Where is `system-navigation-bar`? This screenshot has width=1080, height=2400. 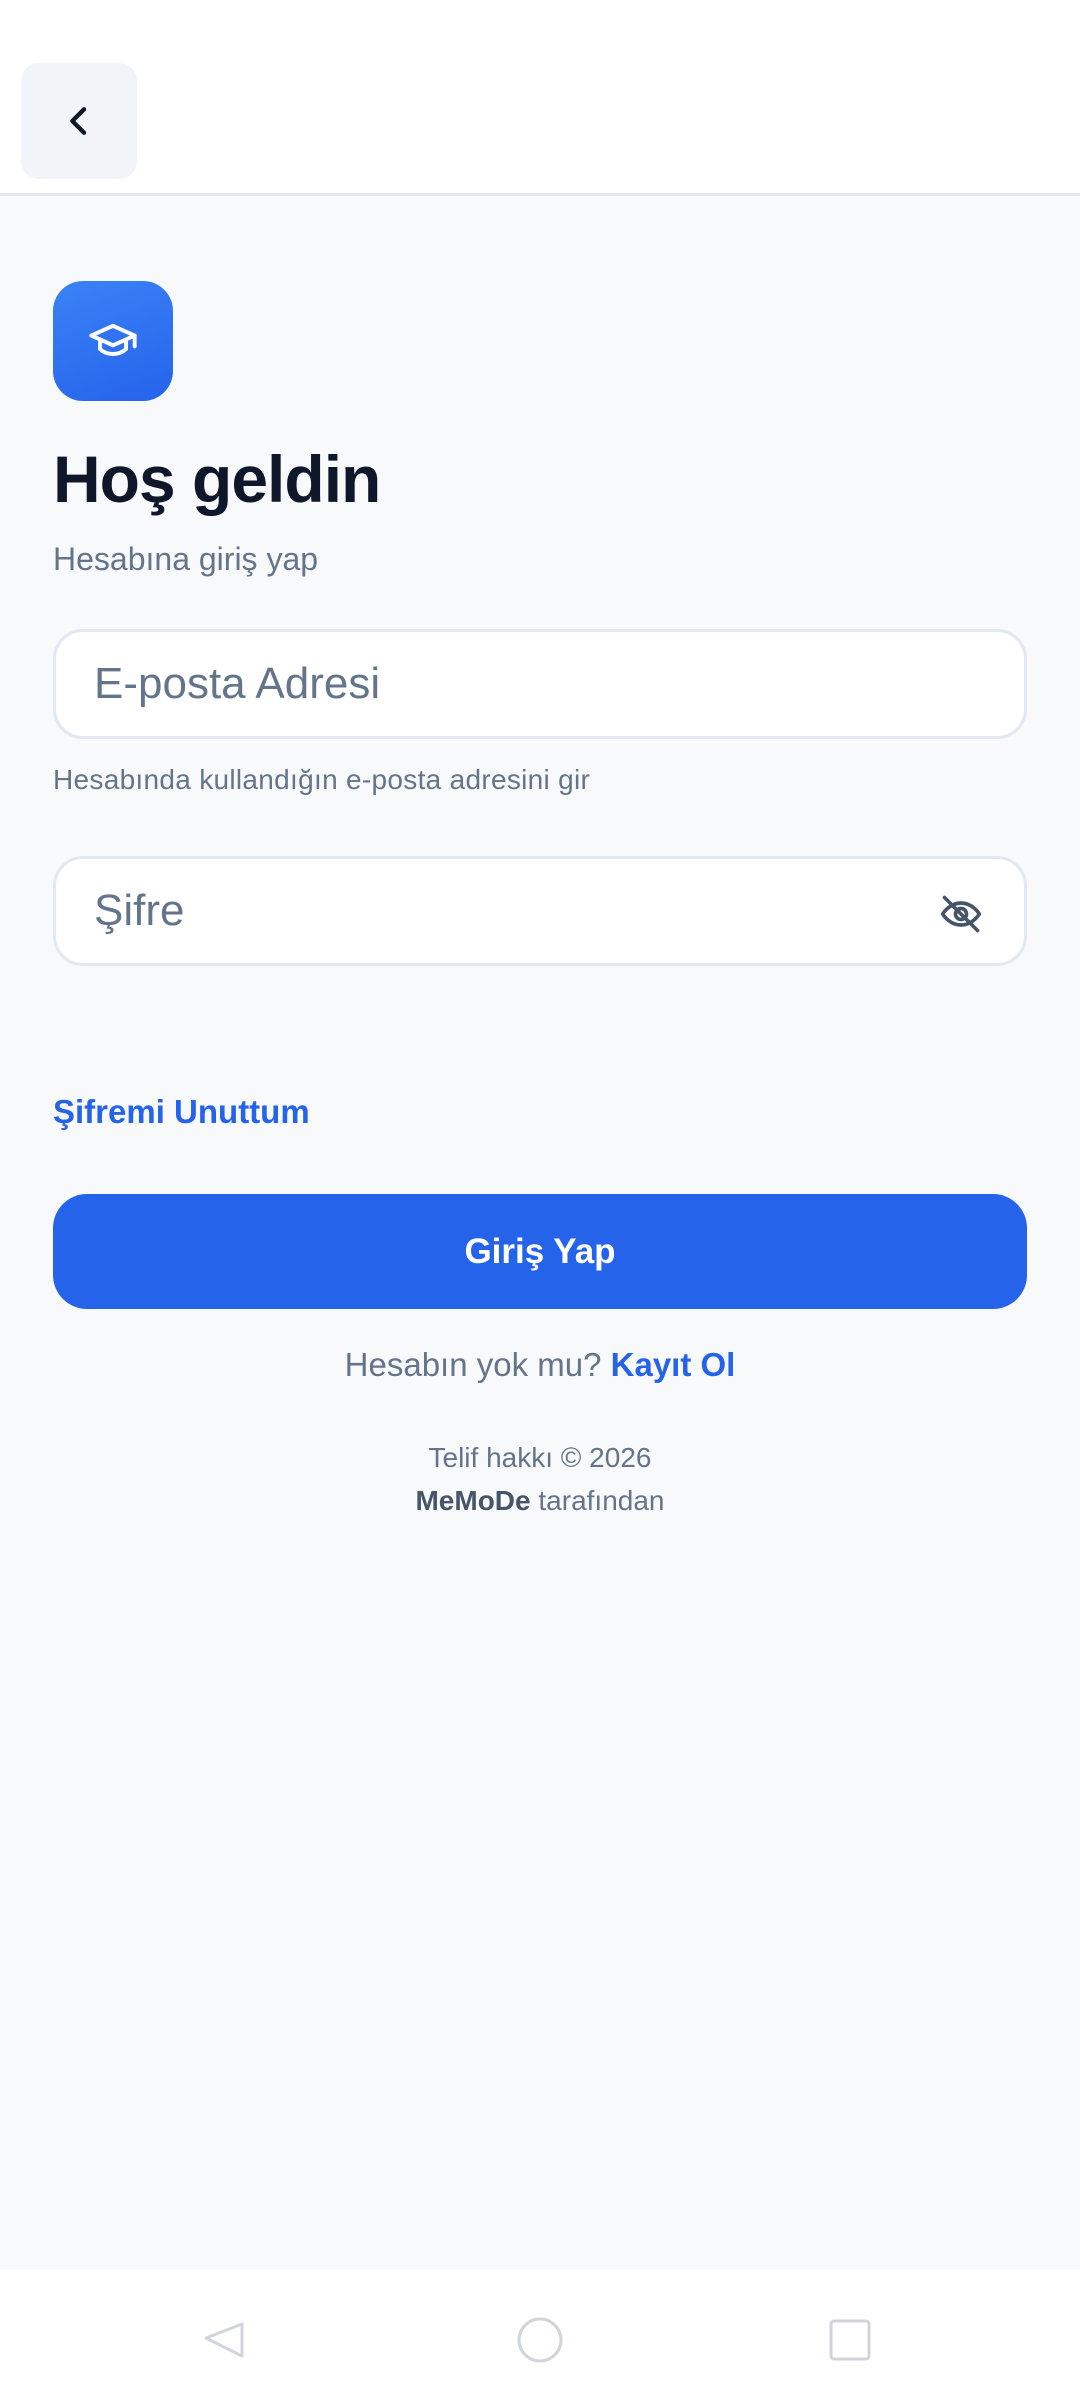
system-navigation-bar is located at coordinates (540, 2335).